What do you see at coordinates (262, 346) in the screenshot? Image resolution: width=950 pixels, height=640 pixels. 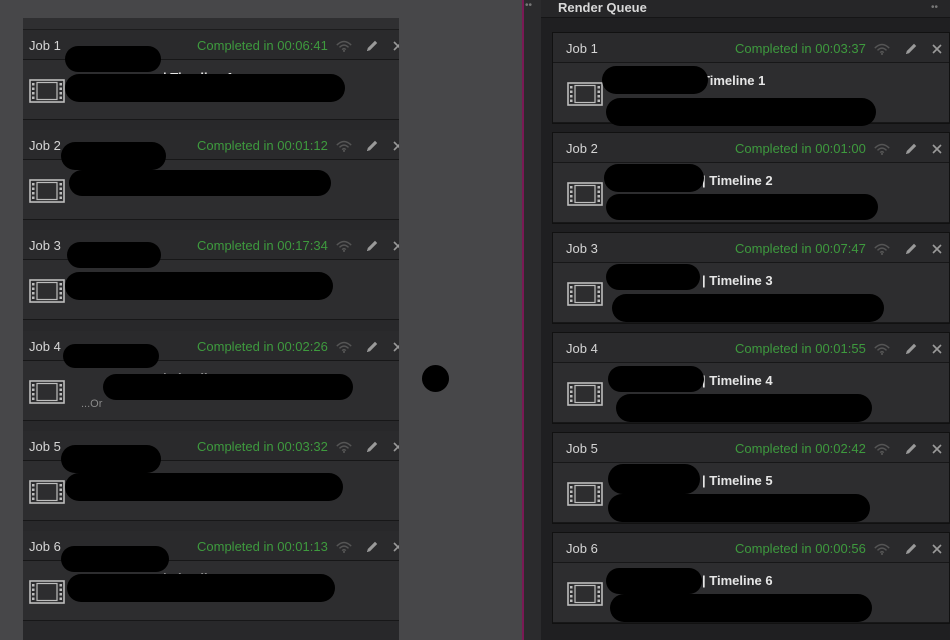 I see `job-status: Completed in 00:02:26` at bounding box center [262, 346].